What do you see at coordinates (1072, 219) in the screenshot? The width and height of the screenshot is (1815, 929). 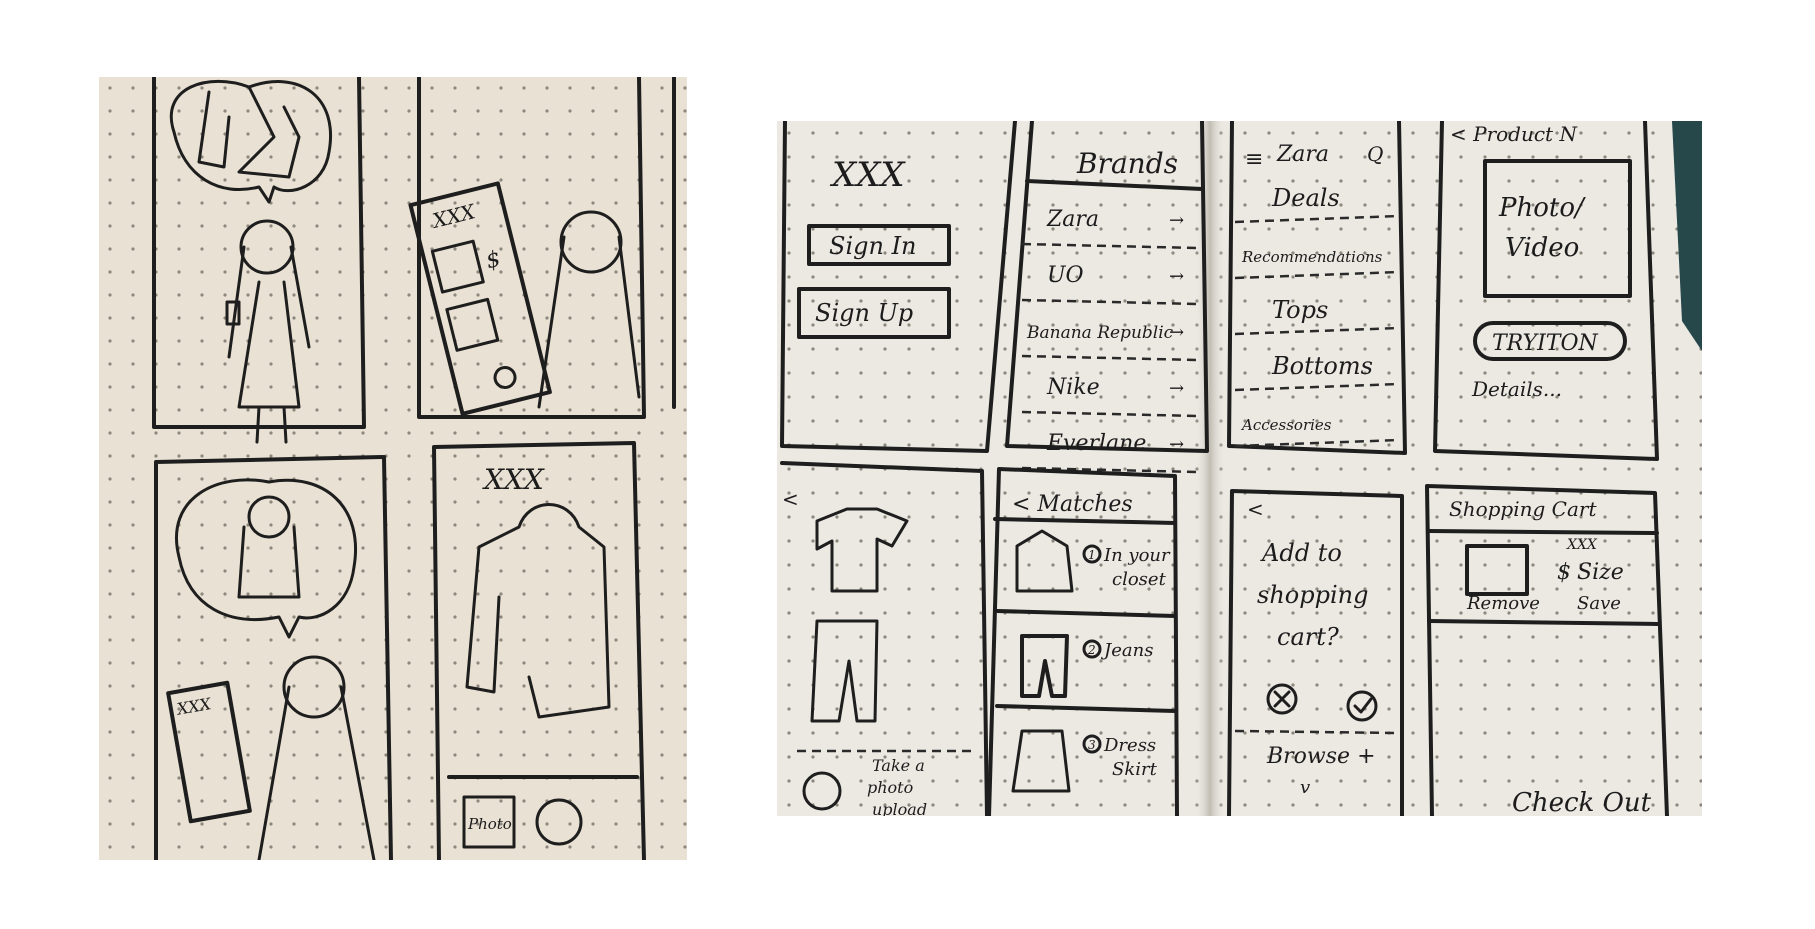 I see `brand-item-zara: Zara` at bounding box center [1072, 219].